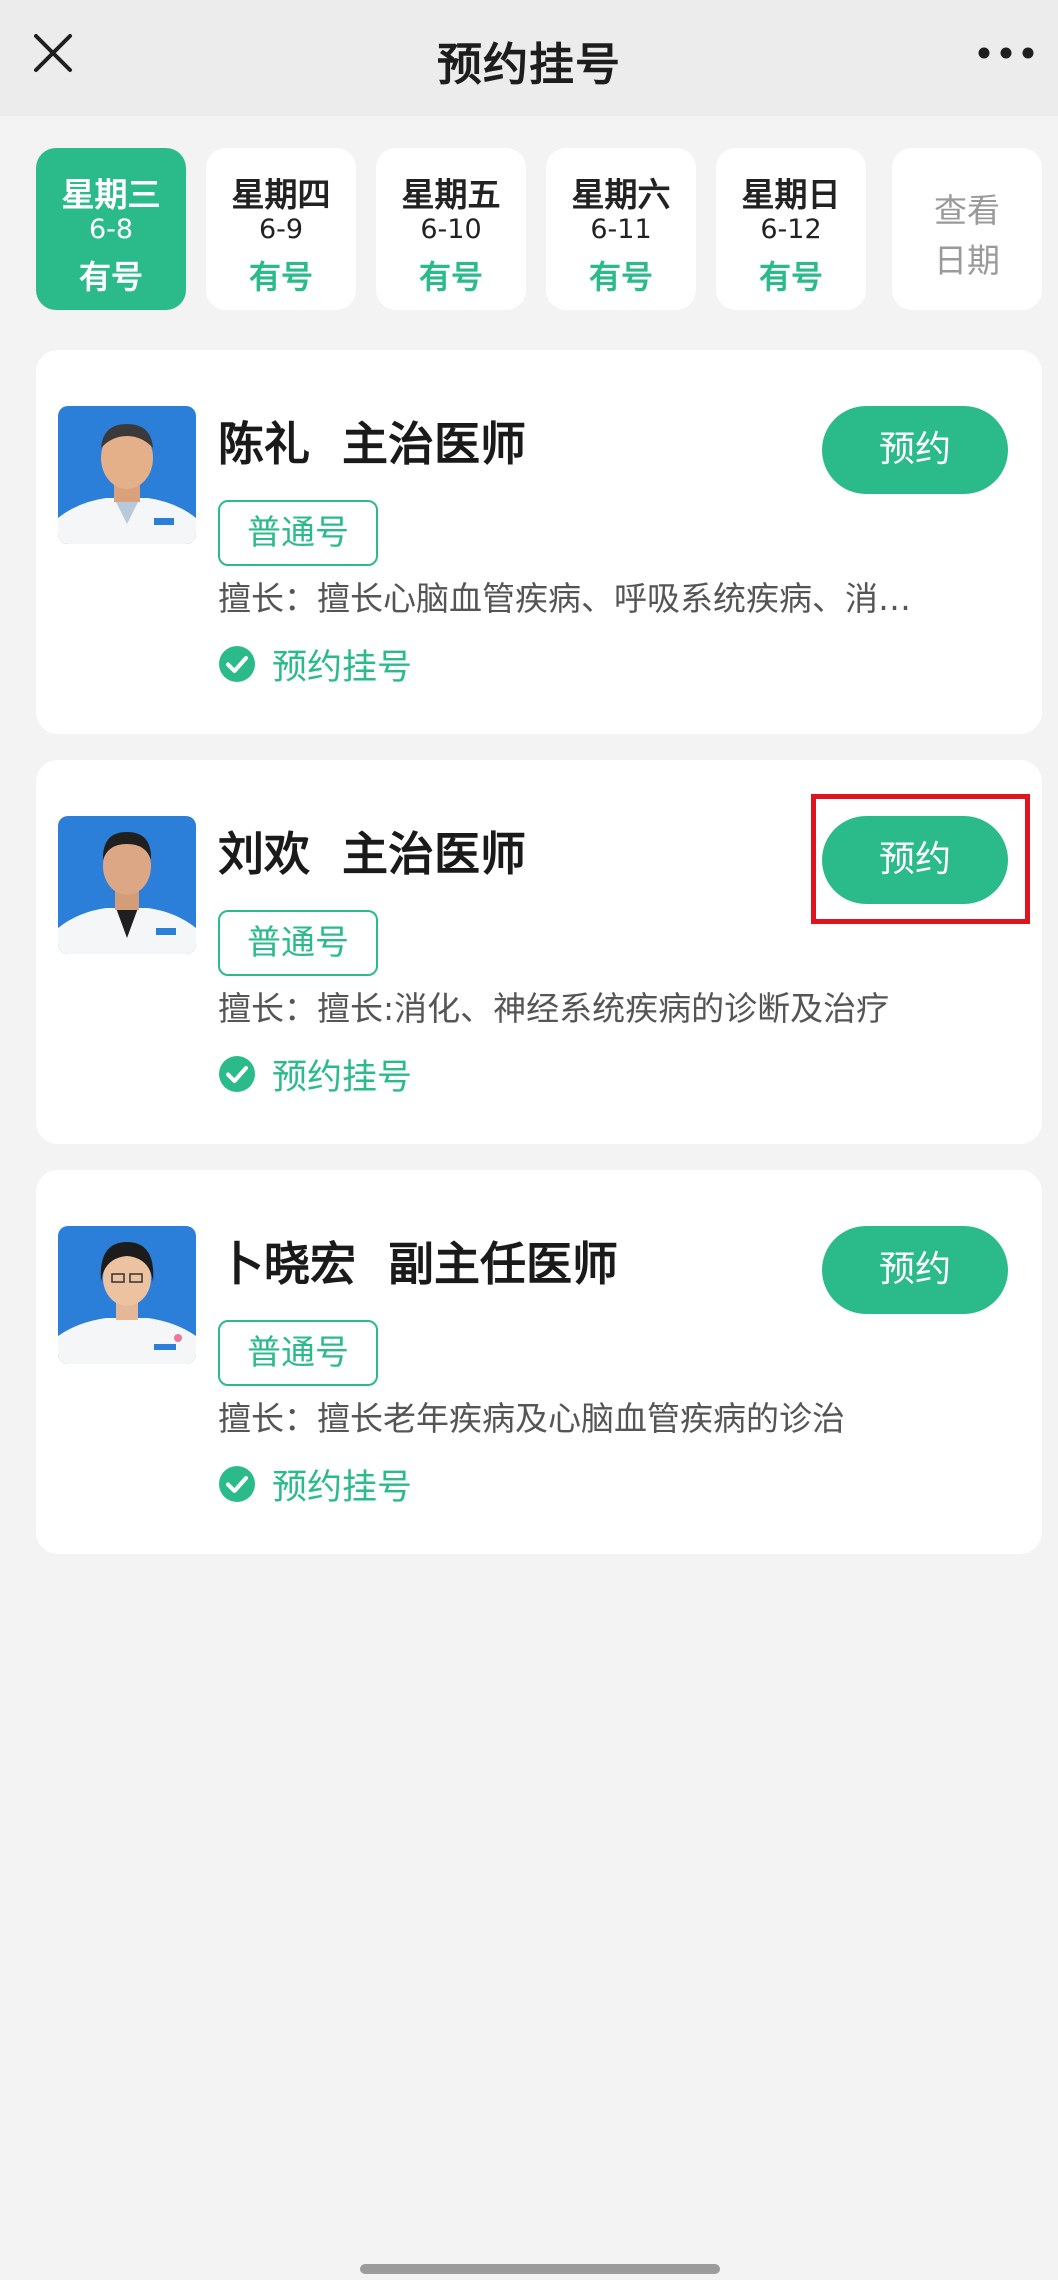 This screenshot has width=1058, height=2280. I want to click on date-tab-sat: 星期六 6-11 有号, so click(621, 229).